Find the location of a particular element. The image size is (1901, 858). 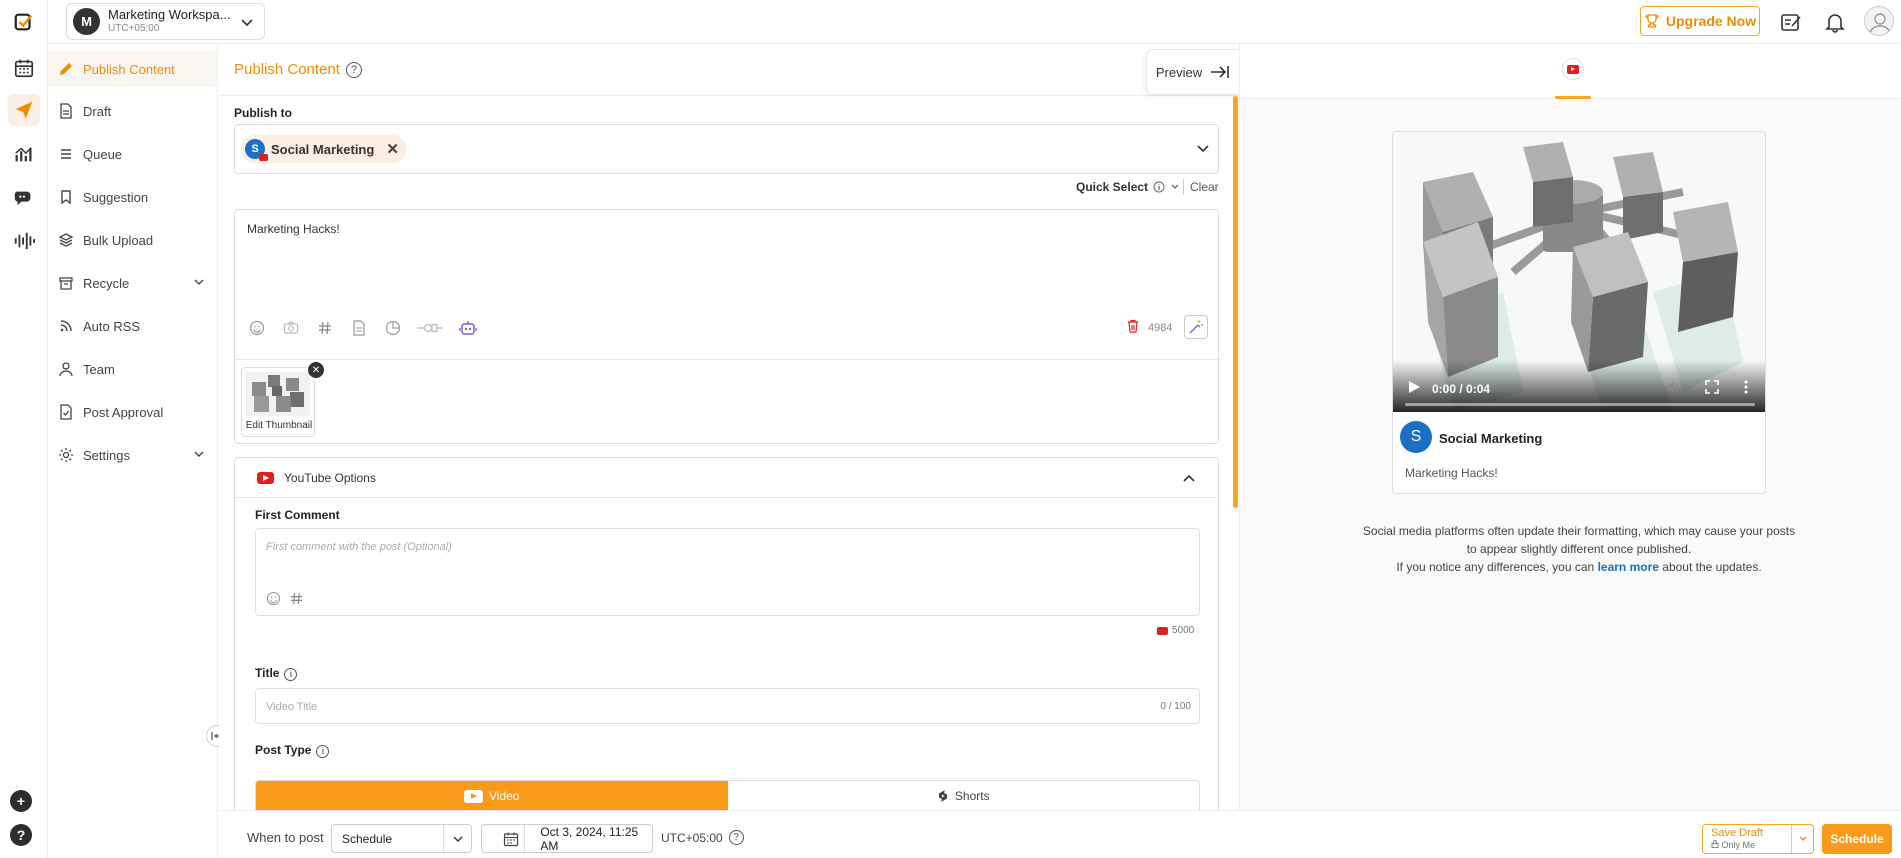

quick-select-dropdown: Quick Select is located at coordinates (1128, 187).